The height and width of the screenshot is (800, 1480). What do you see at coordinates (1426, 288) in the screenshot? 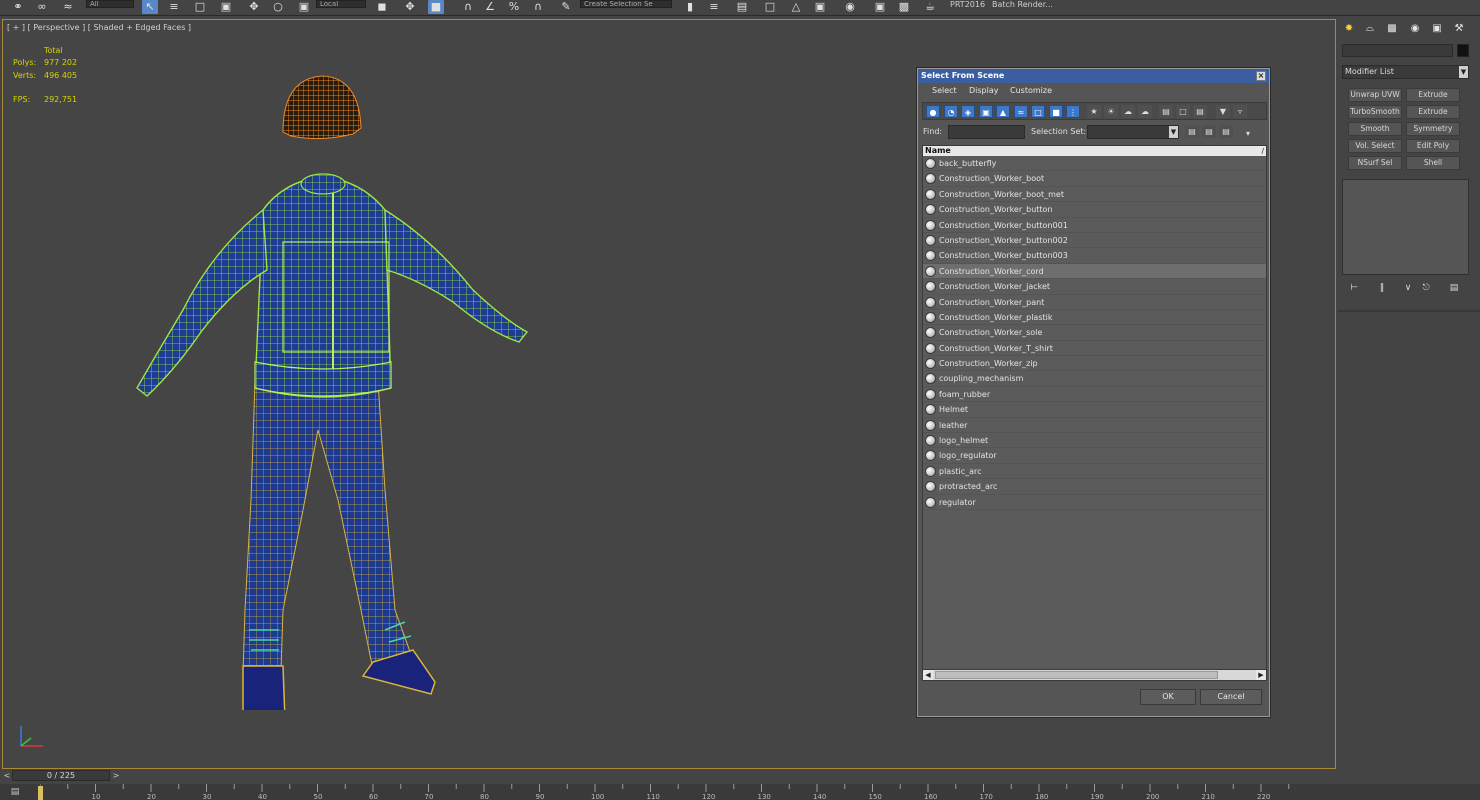
I see `remove-modifier-icon: ⎋` at bounding box center [1426, 288].